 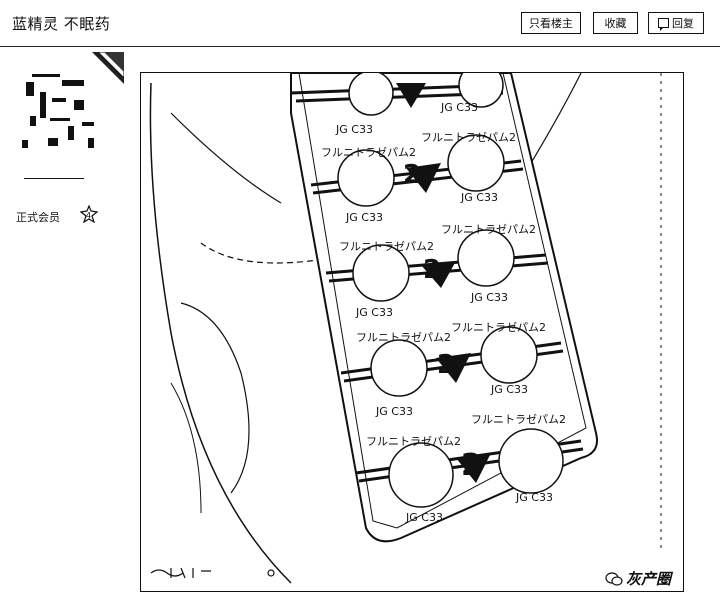 I want to click on reply-icon, so click(x=663, y=24).